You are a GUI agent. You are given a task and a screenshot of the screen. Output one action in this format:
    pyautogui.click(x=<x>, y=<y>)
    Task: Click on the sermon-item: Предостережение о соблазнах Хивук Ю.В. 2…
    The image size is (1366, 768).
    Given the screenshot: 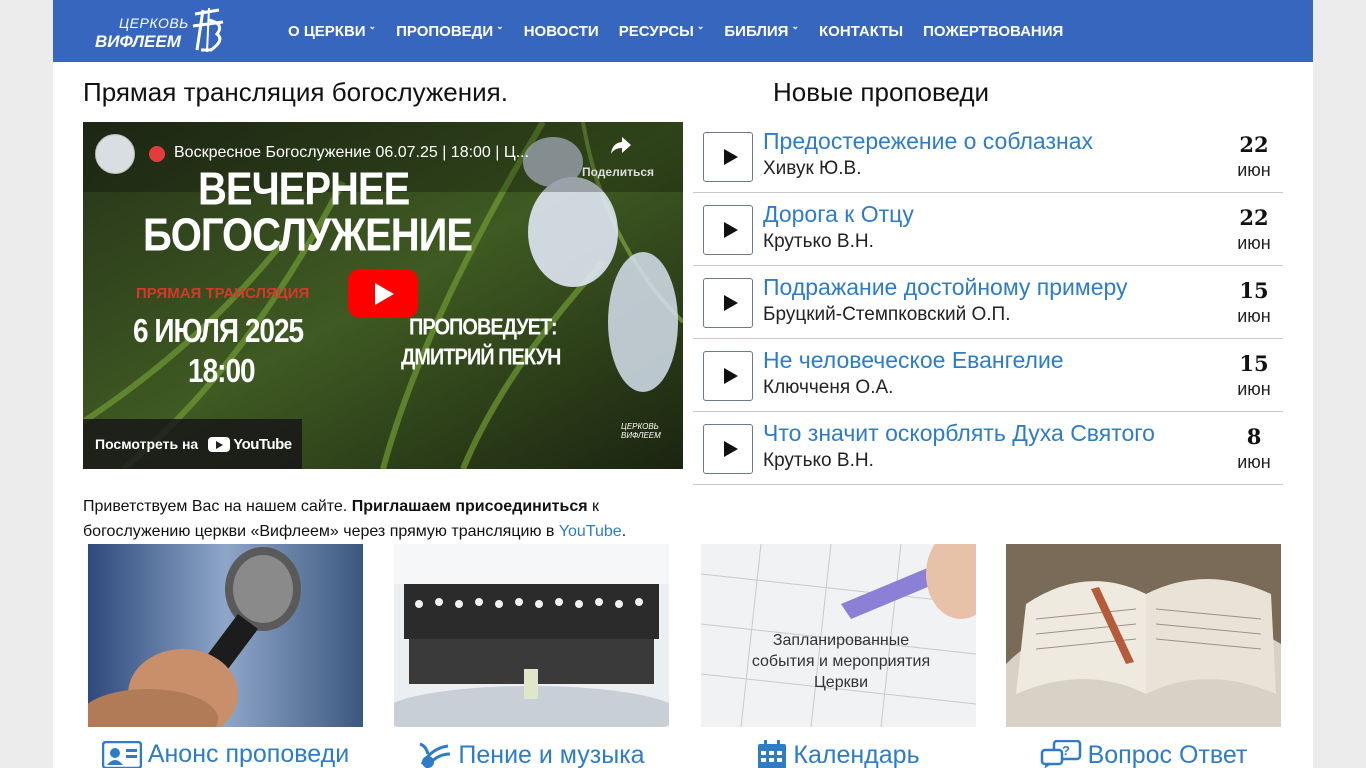 What is the action you would take?
    pyautogui.click(x=988, y=156)
    